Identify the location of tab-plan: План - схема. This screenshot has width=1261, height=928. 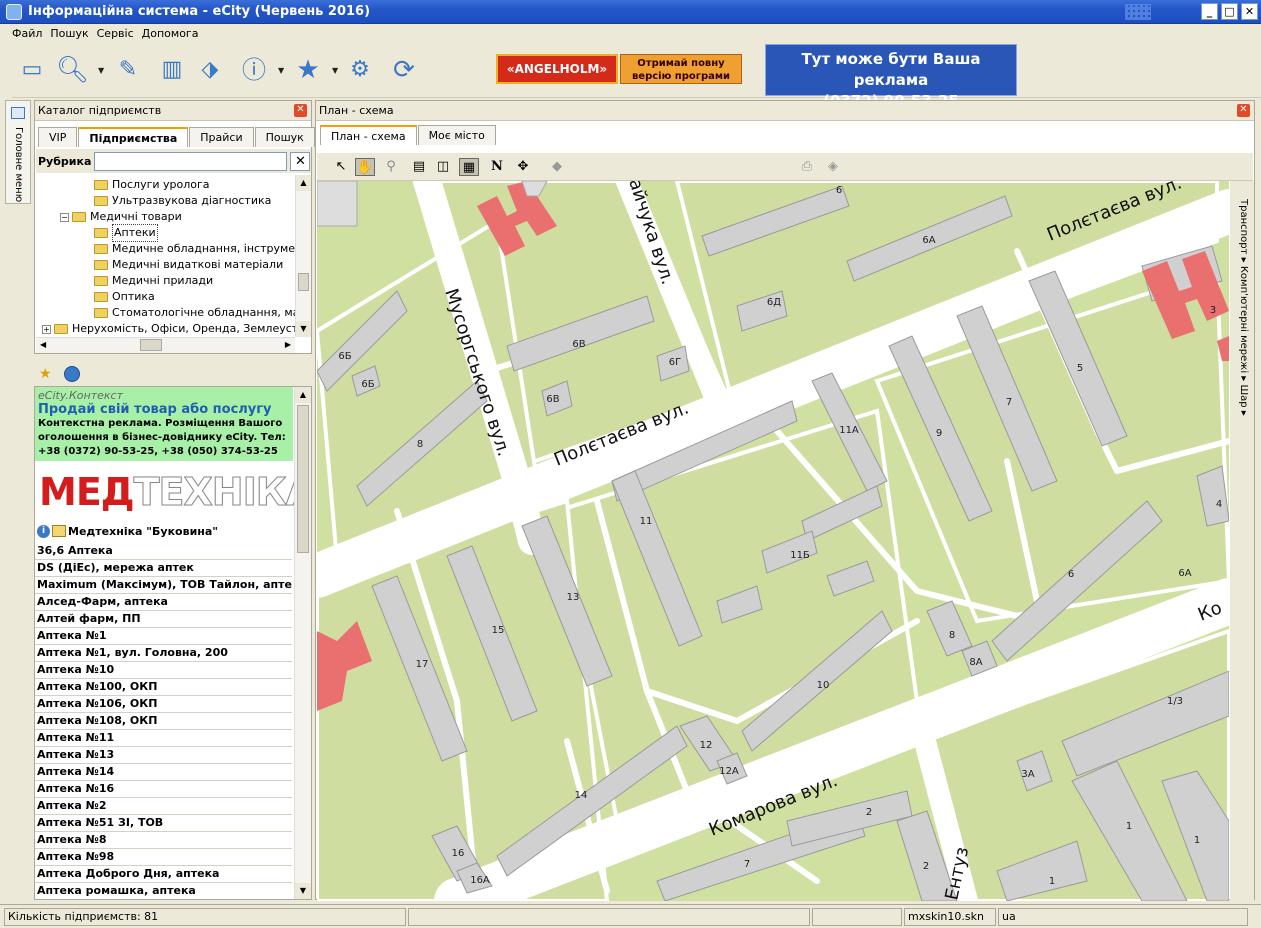
(368, 135).